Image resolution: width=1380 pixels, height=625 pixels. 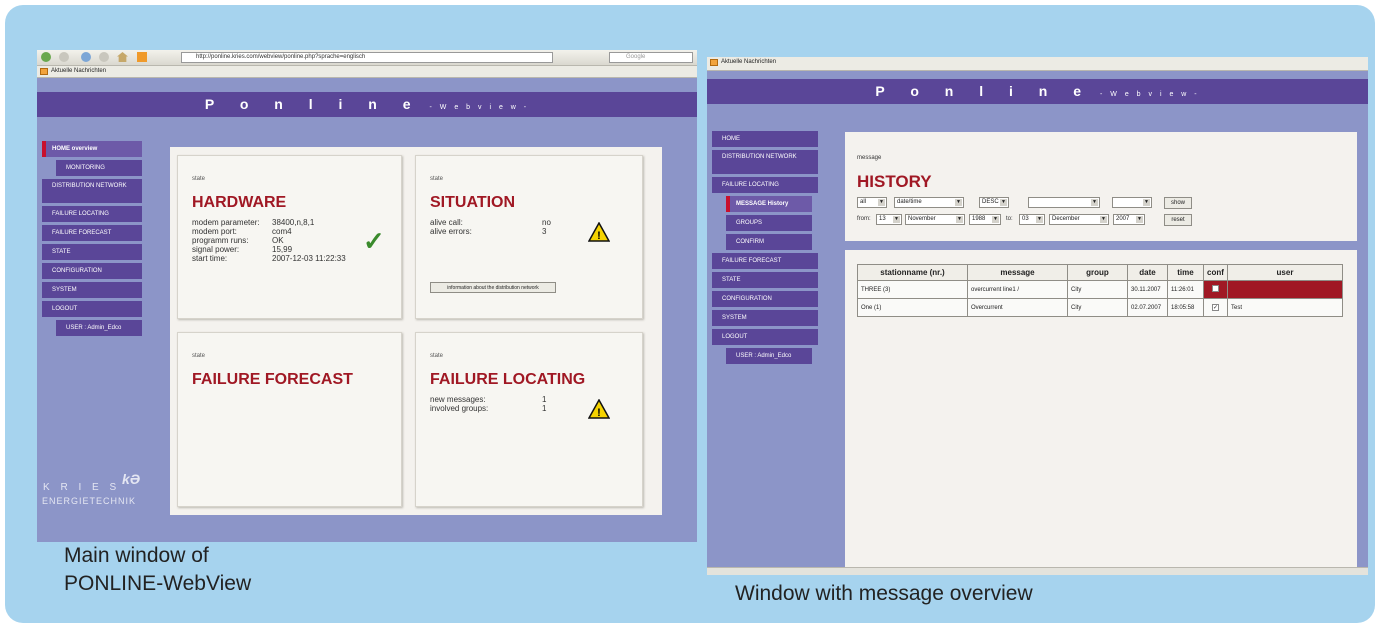 What do you see at coordinates (769, 204) in the screenshot?
I see `nav-message-history: MESSAGE History` at bounding box center [769, 204].